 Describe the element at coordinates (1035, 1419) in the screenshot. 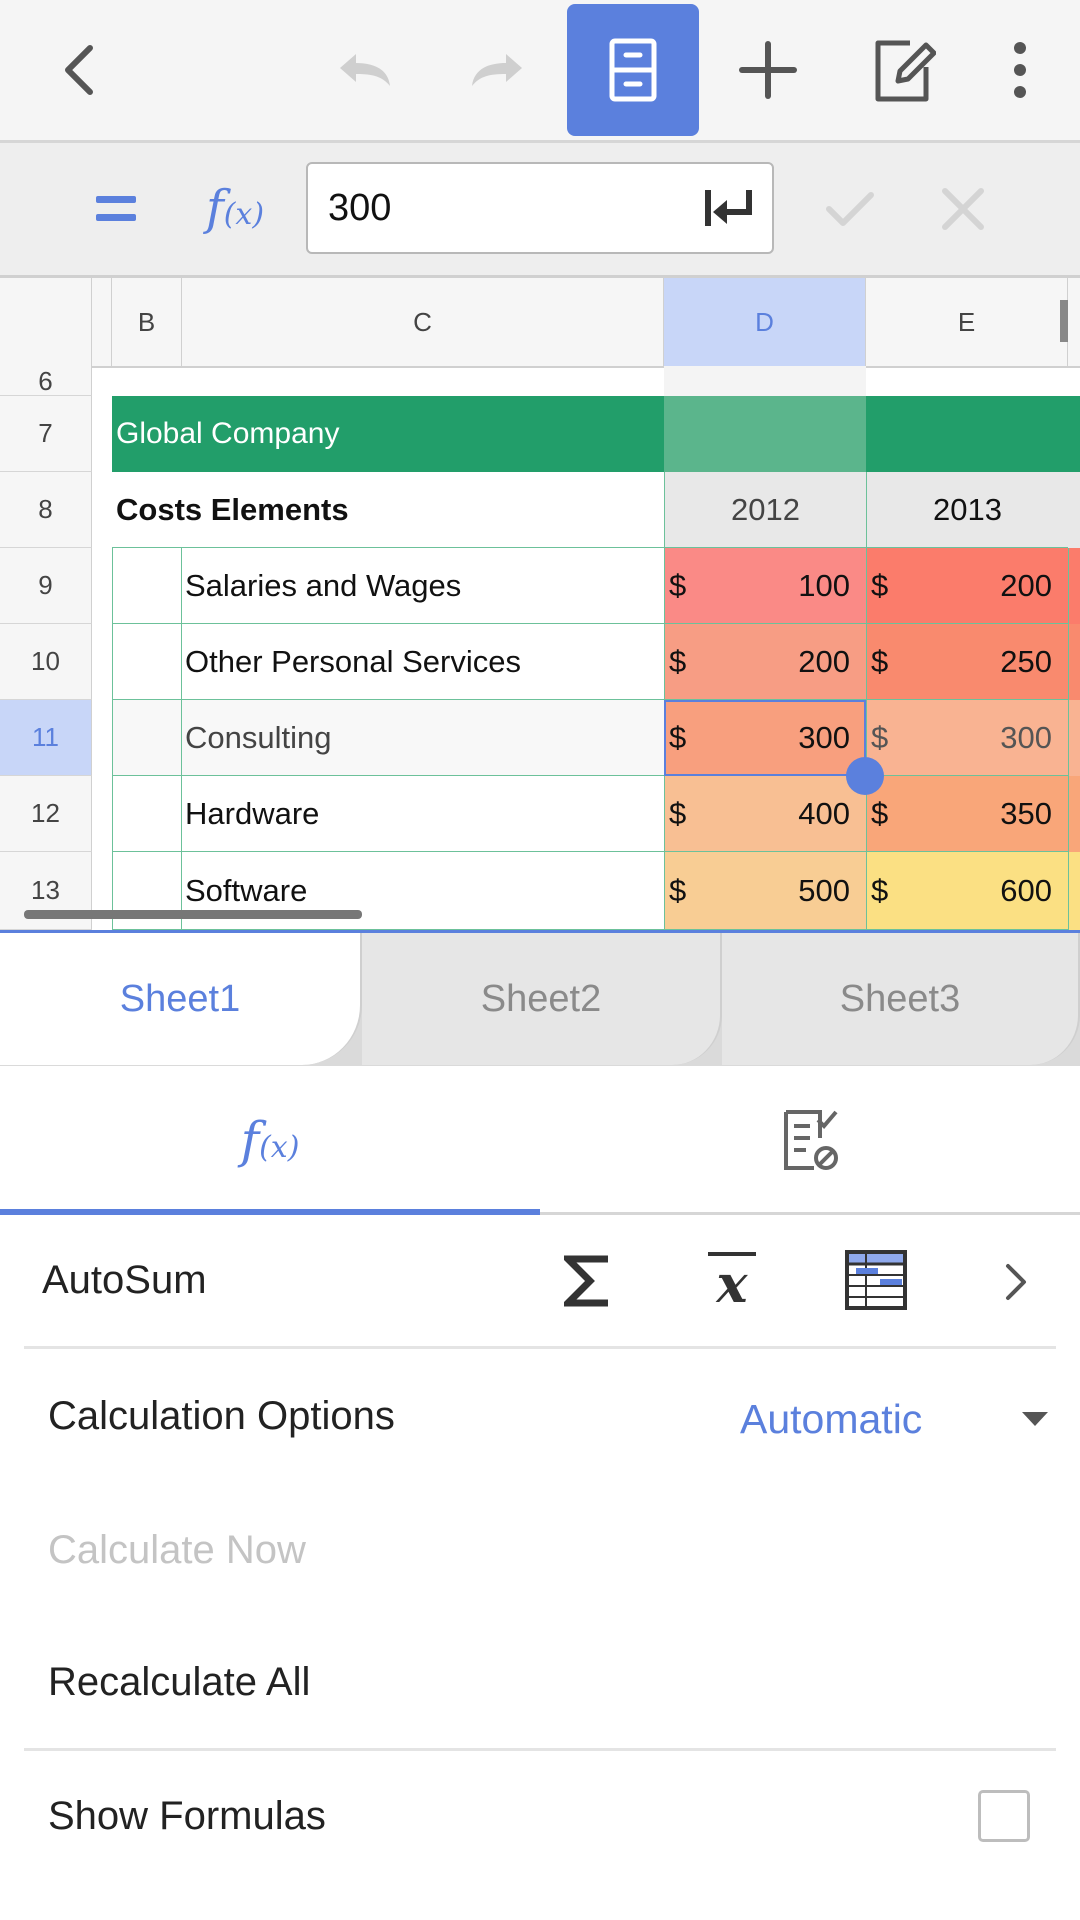

I see `caret-down-icon` at that location.